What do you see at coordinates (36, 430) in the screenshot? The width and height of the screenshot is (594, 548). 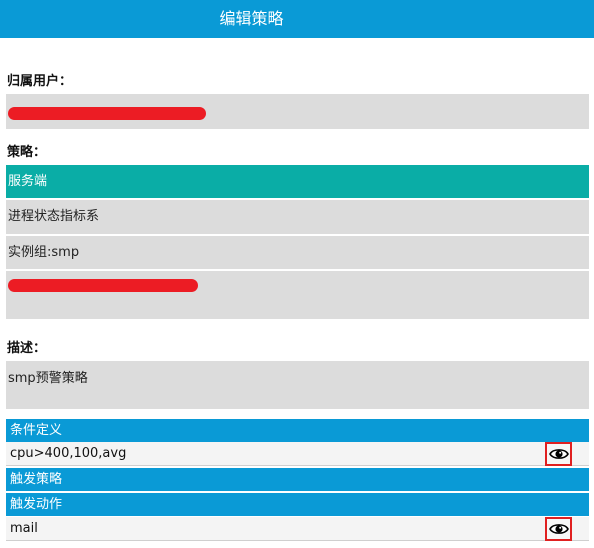 I see `condition-section-title: 条件定义` at bounding box center [36, 430].